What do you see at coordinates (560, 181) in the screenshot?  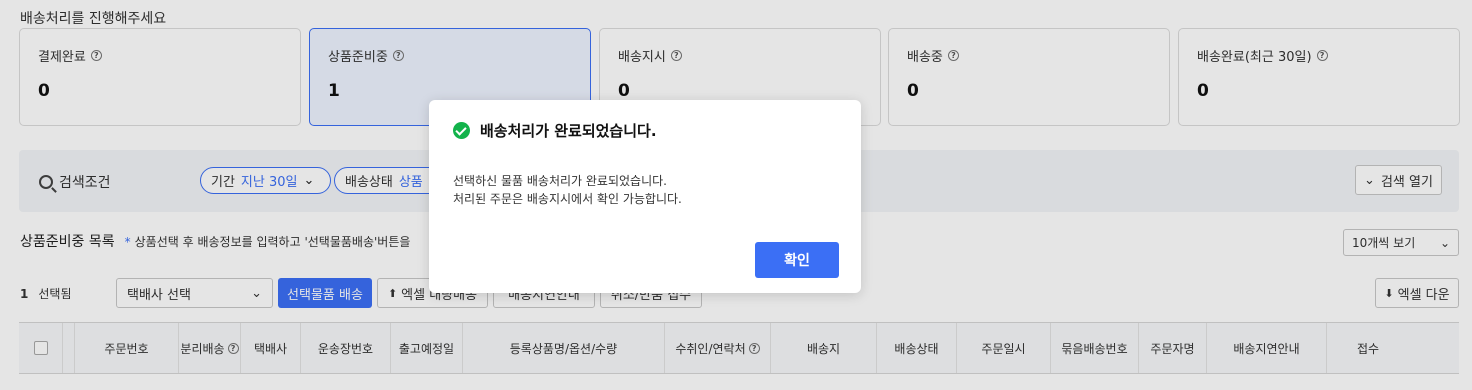 I see `dialog-message-line: 선택하신 물품 배송처리가 완료되었습니다.` at bounding box center [560, 181].